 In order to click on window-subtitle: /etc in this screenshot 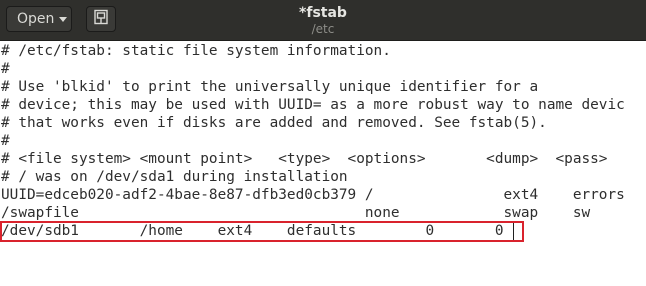, I will do `click(323, 29)`.